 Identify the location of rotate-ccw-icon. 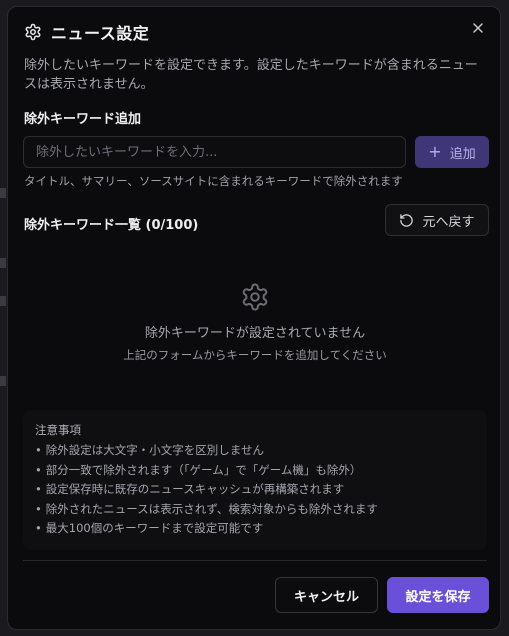
(407, 220).